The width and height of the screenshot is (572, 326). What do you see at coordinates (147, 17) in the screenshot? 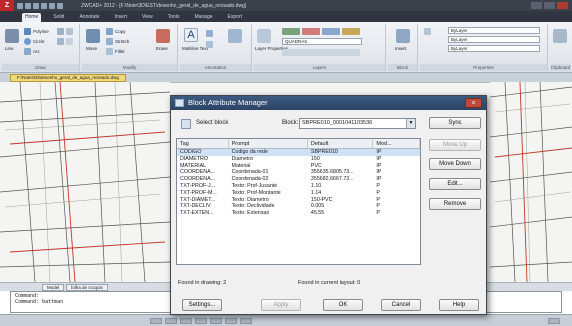
I see `tab-view: View` at bounding box center [147, 17].